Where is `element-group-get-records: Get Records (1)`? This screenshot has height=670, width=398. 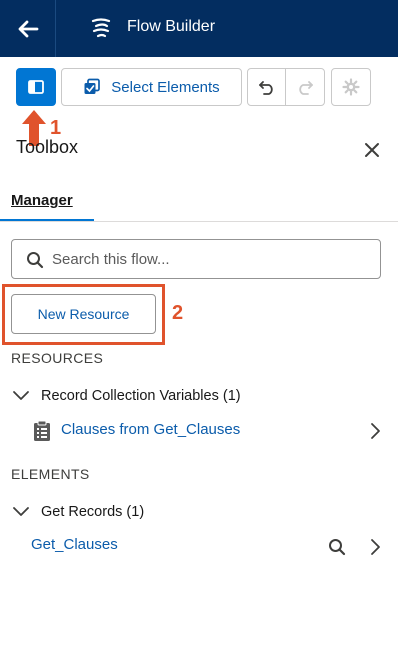 element-group-get-records: Get Records (1) is located at coordinates (201, 512).